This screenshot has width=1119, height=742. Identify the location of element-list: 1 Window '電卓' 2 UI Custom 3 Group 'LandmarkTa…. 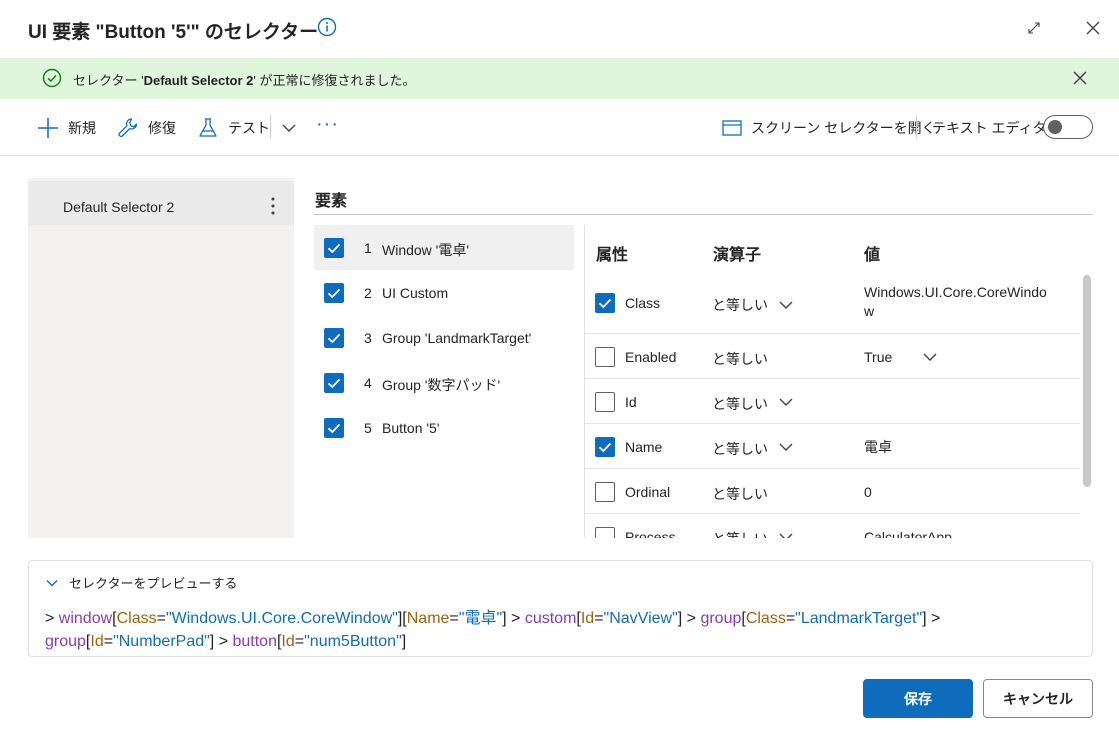
(444, 337).